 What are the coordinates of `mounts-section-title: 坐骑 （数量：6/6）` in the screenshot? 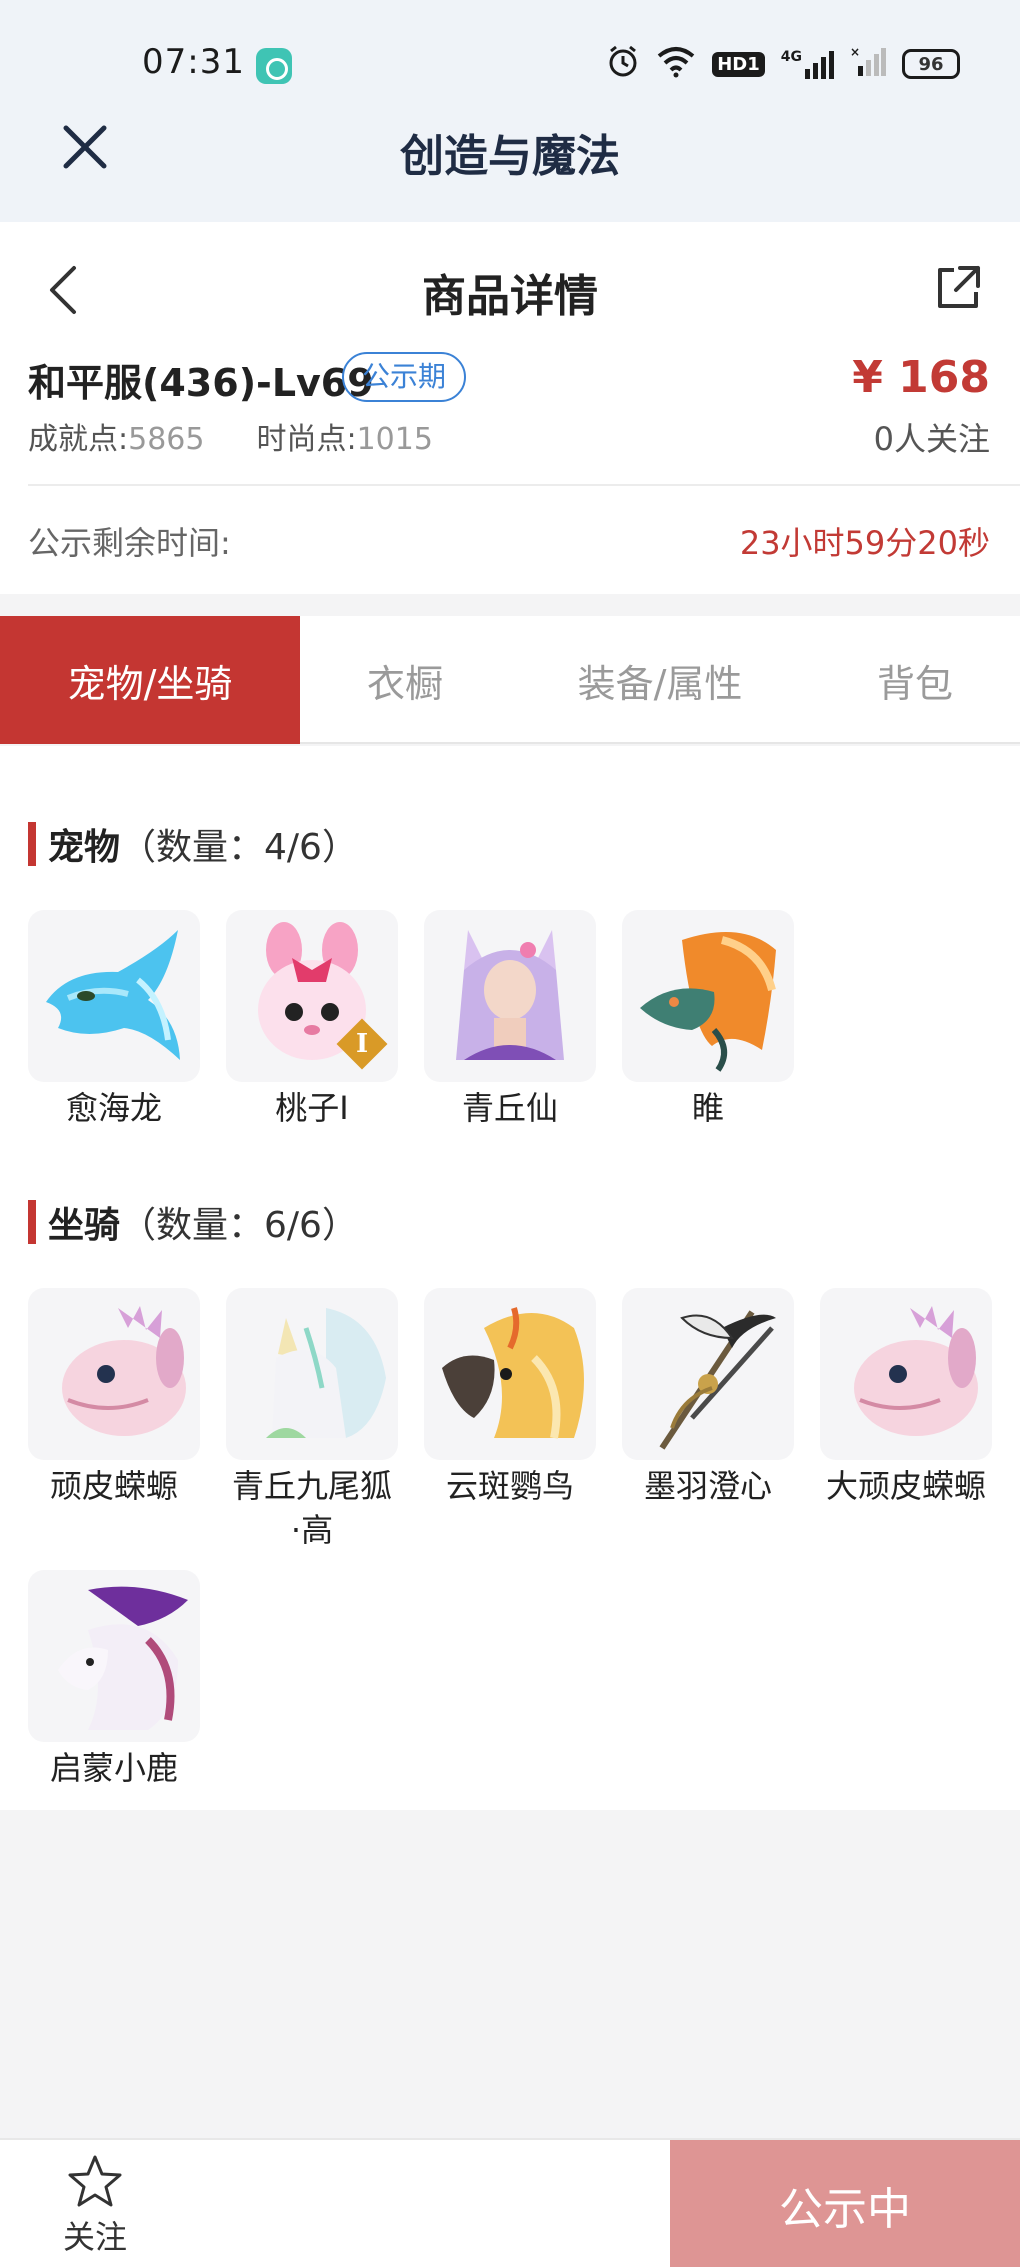 It's located at (193, 1222).